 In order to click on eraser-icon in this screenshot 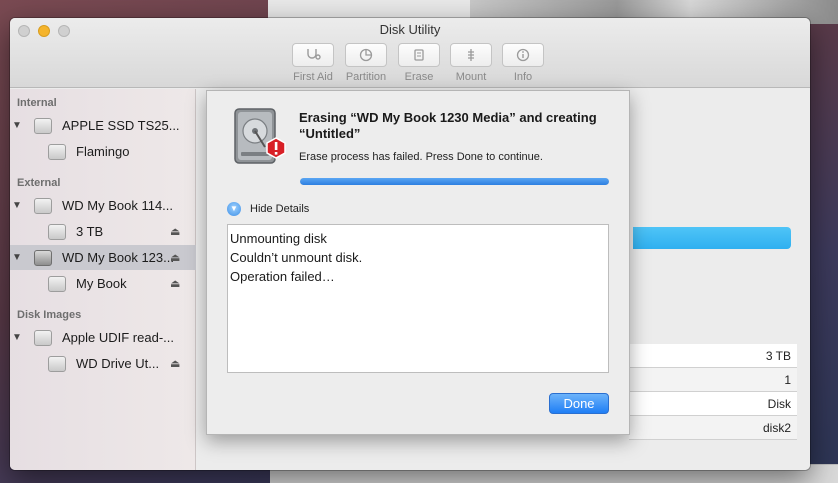, I will do `click(419, 55)`.